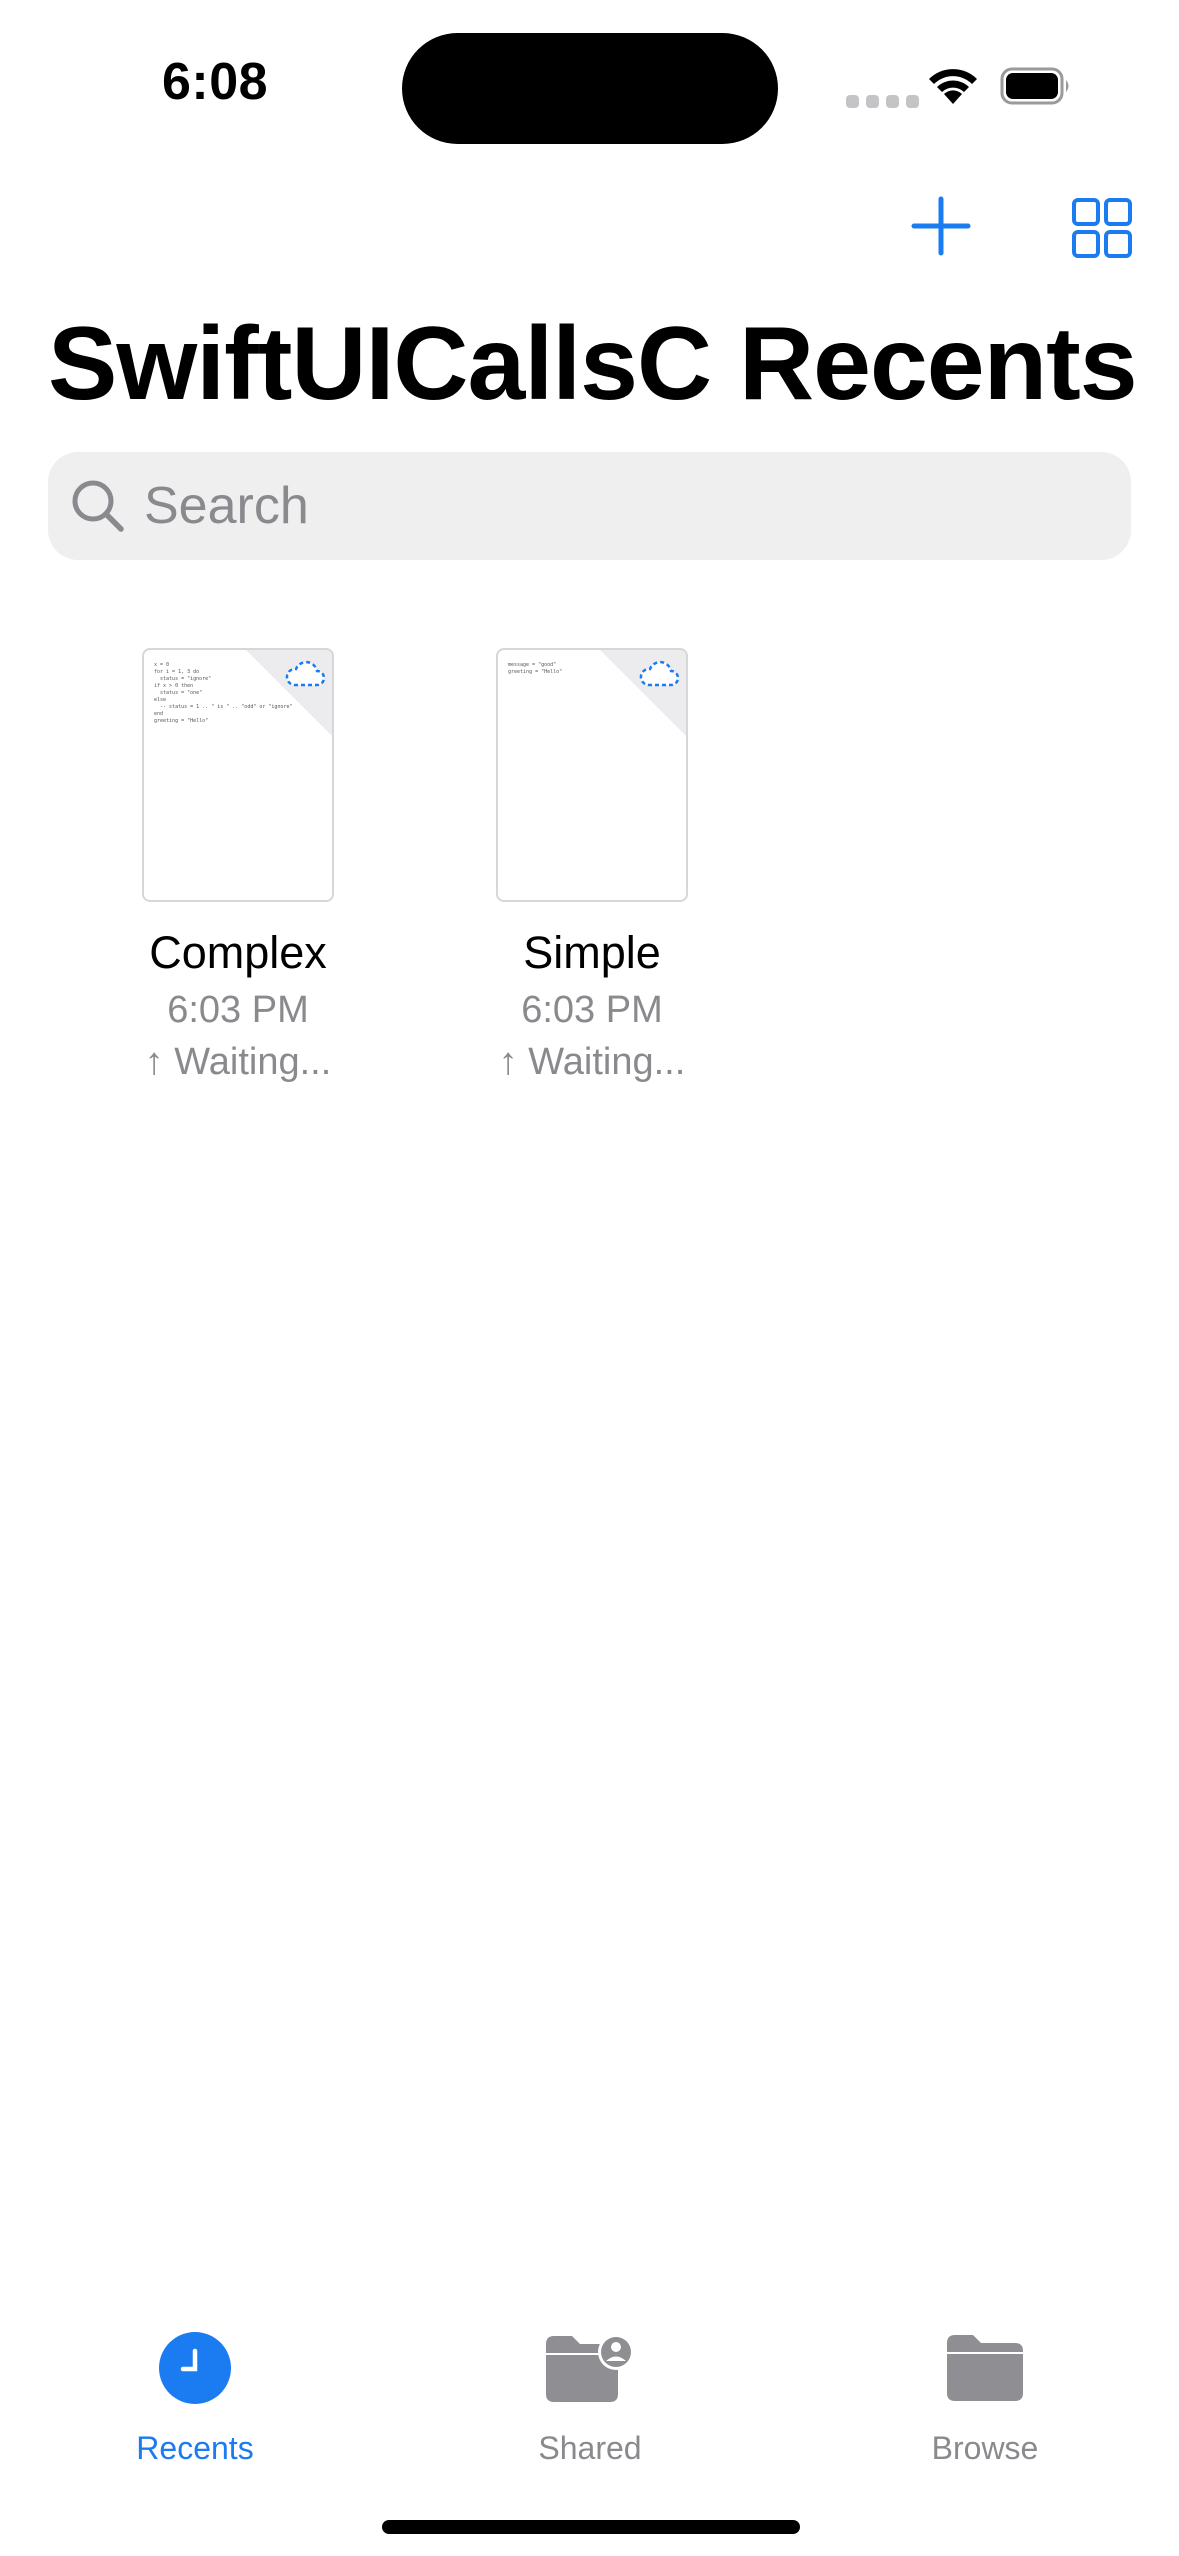 The height and width of the screenshot is (2556, 1179). What do you see at coordinates (985, 2448) in the screenshot?
I see `tab-label: Browse` at bounding box center [985, 2448].